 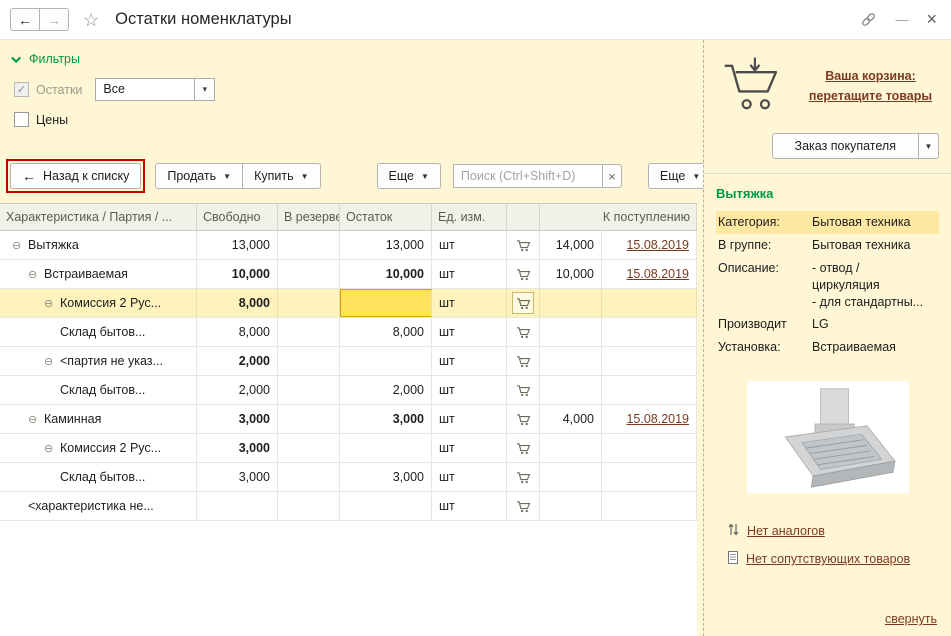 What do you see at coordinates (237, 506) in the screenshot?
I see `cell-free` at bounding box center [237, 506].